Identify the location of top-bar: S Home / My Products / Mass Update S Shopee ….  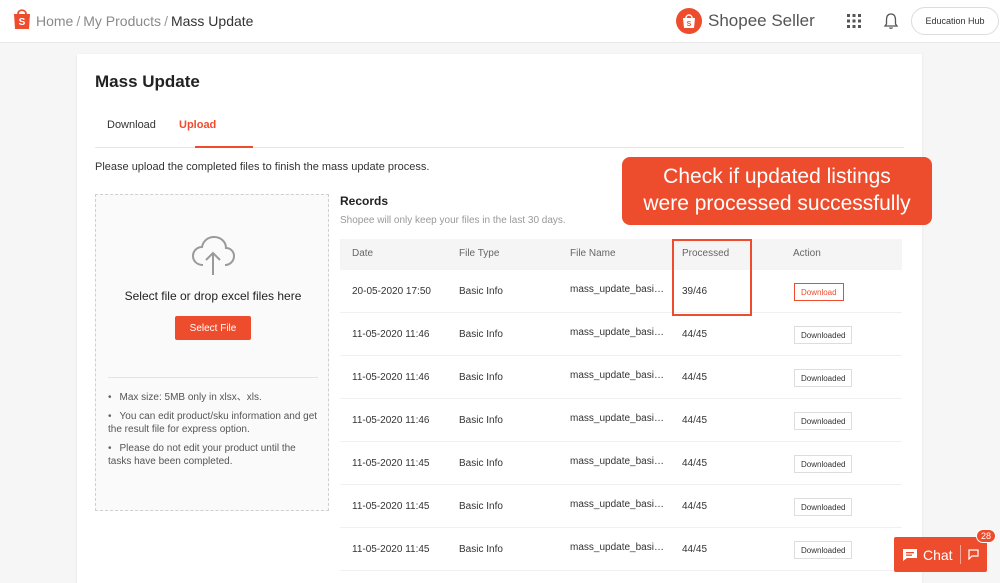
(500, 21).